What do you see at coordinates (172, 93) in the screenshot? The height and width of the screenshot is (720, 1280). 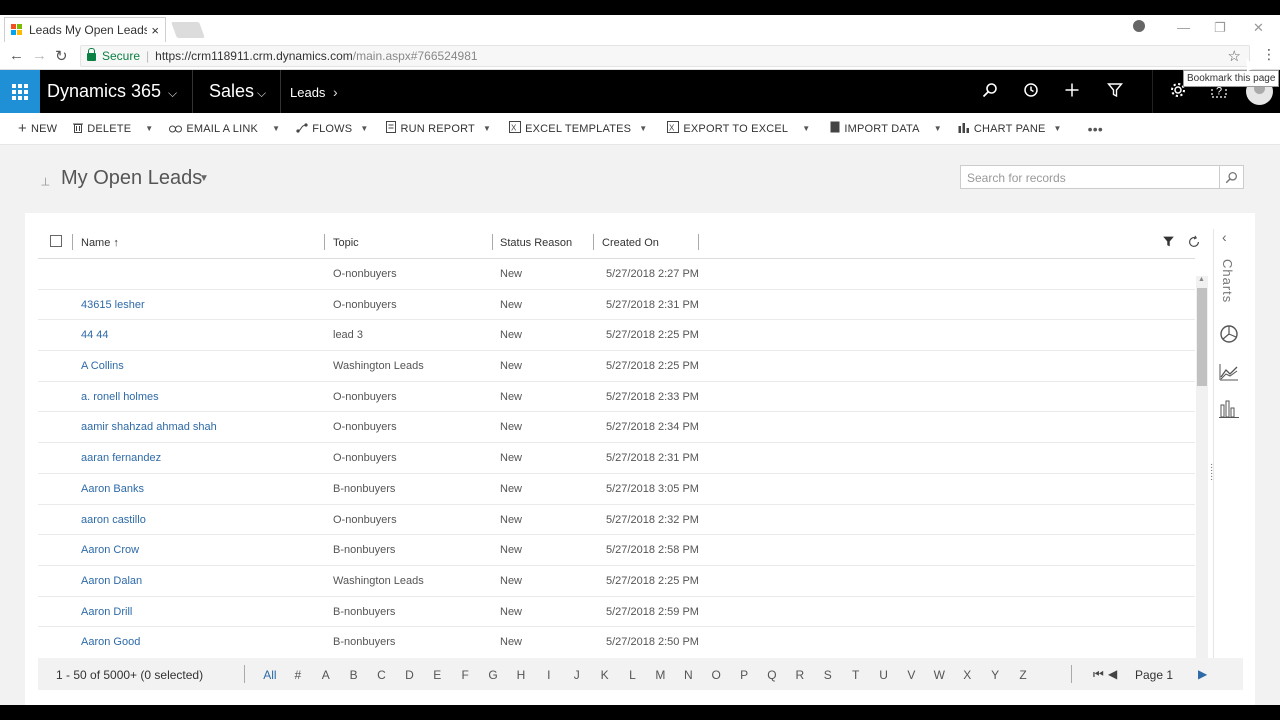 I see `app-chevron-down-icon: ⌵` at bounding box center [172, 93].